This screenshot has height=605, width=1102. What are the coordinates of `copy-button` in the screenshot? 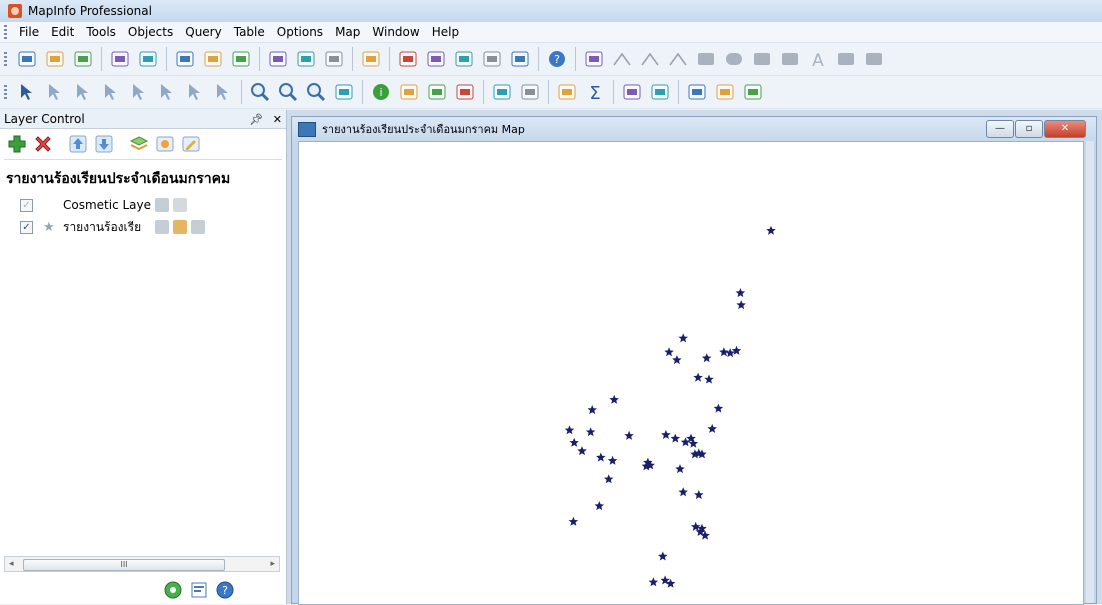 It's located at (306, 59).